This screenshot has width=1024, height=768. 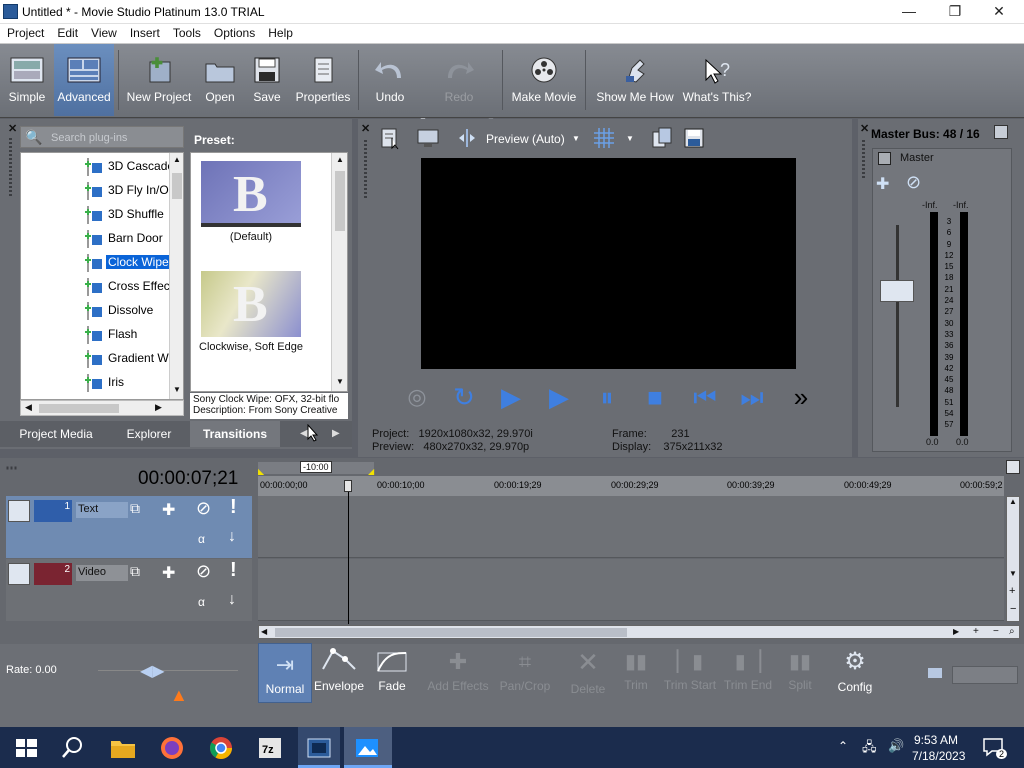 What do you see at coordinates (459, 80) in the screenshot?
I see `redo-button: Redo` at bounding box center [459, 80].